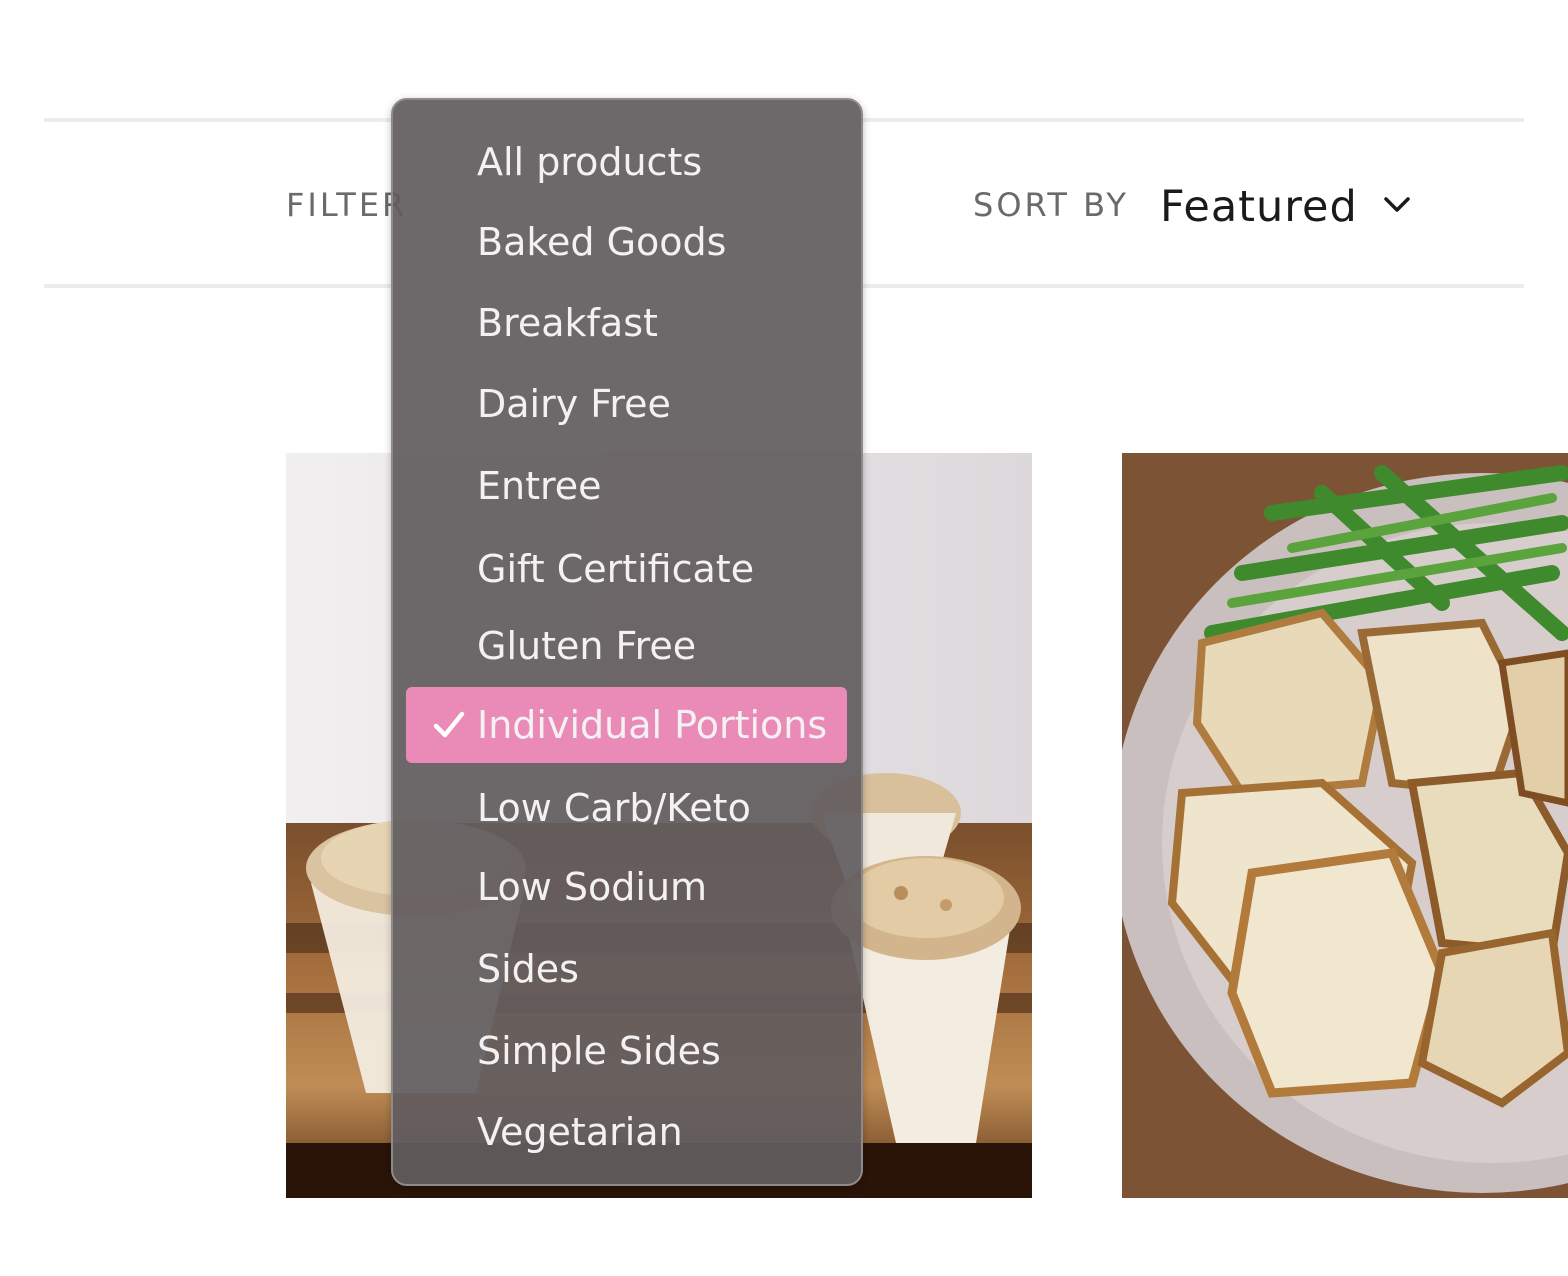 This screenshot has height=1276, width=1568. Describe the element at coordinates (574, 404) in the screenshot. I see `filter-option-label: Dairy Free` at that location.